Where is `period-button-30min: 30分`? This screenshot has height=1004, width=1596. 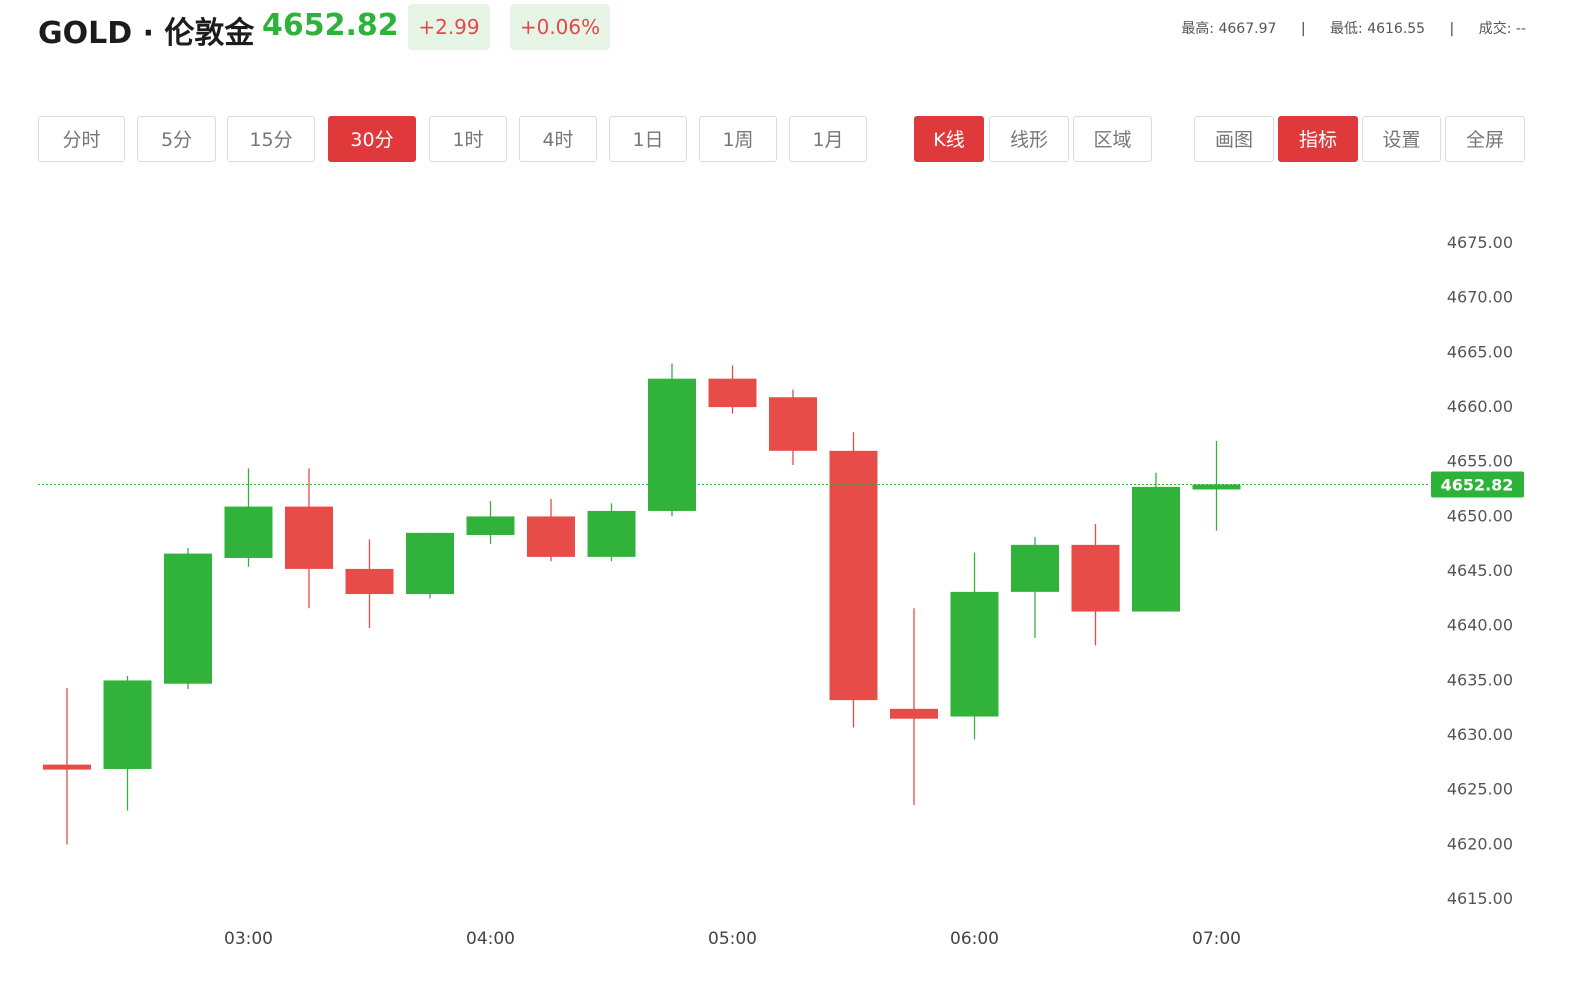
period-button-30min: 30分 is located at coordinates (372, 139).